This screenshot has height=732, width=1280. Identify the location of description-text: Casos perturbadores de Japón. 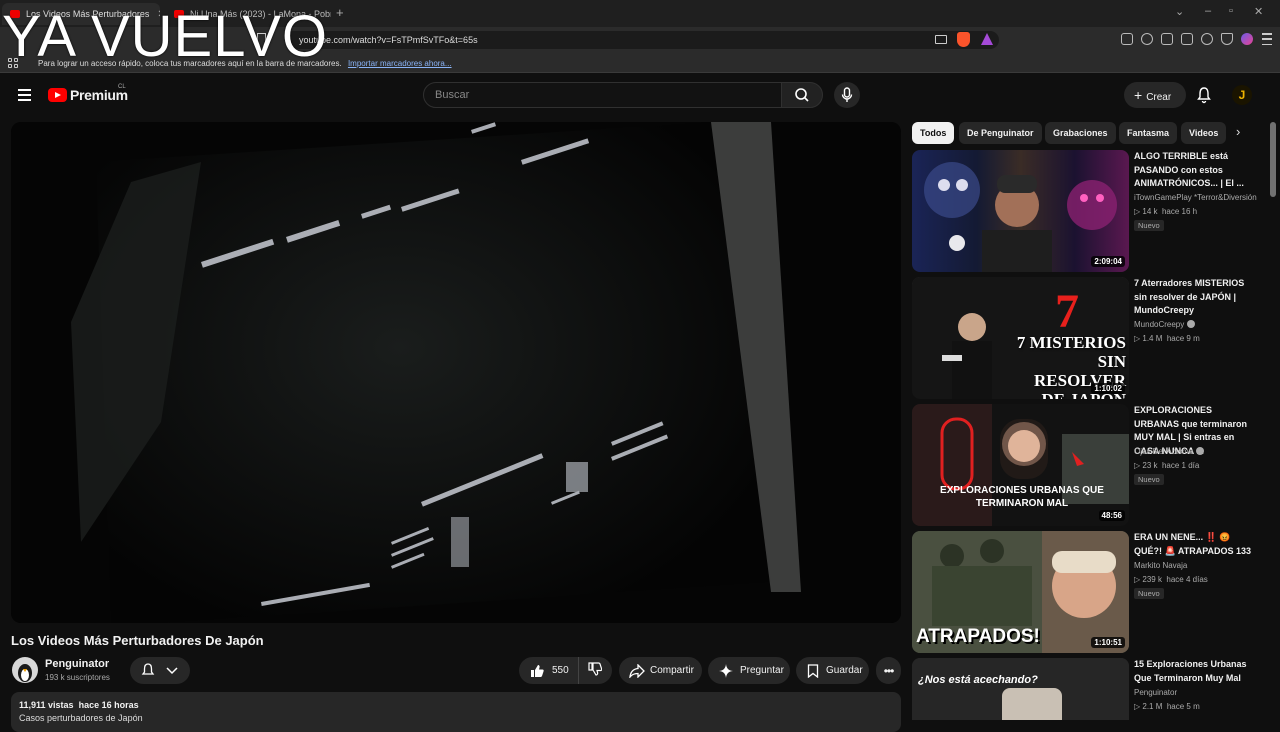
(81, 718).